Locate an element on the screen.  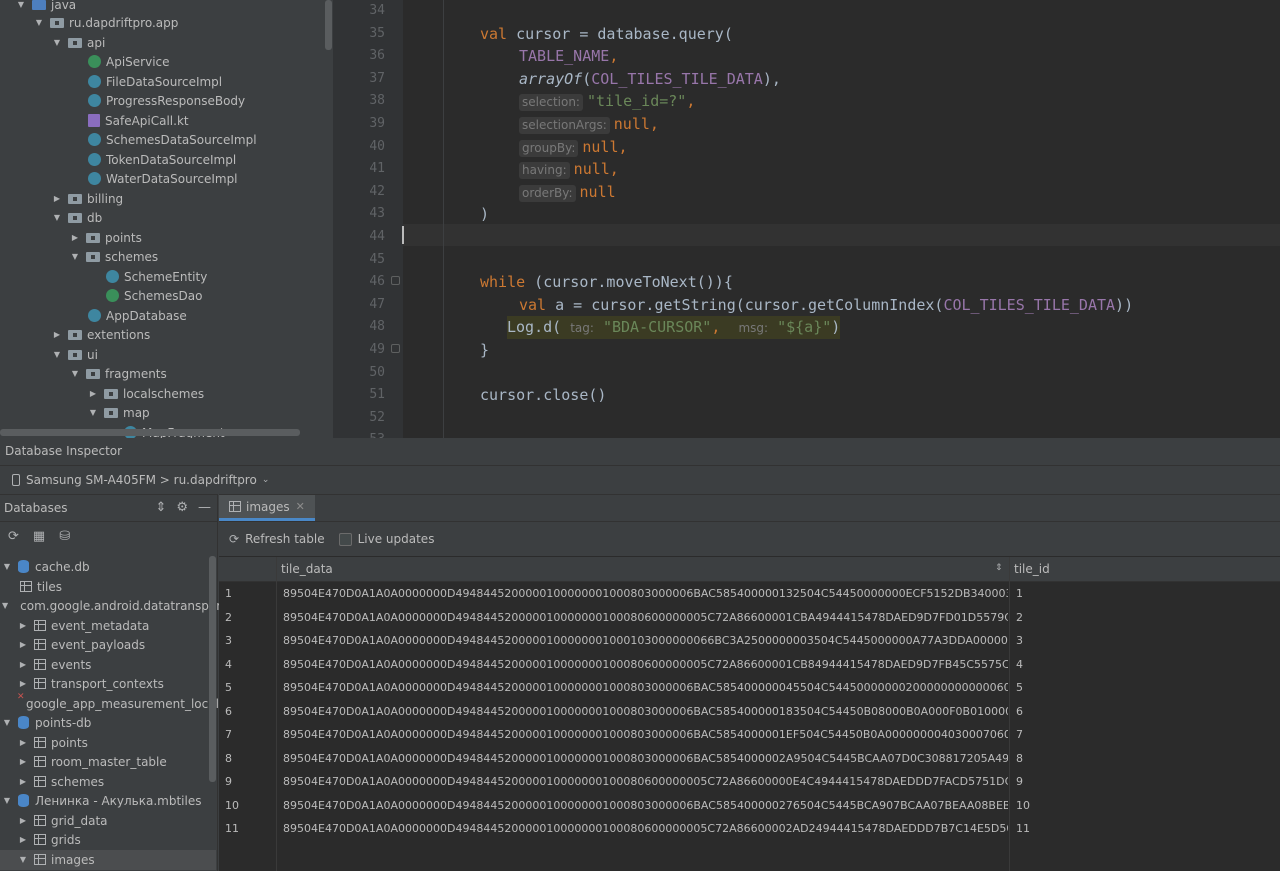
tab-images: images ✕ is located at coordinates (267, 508).